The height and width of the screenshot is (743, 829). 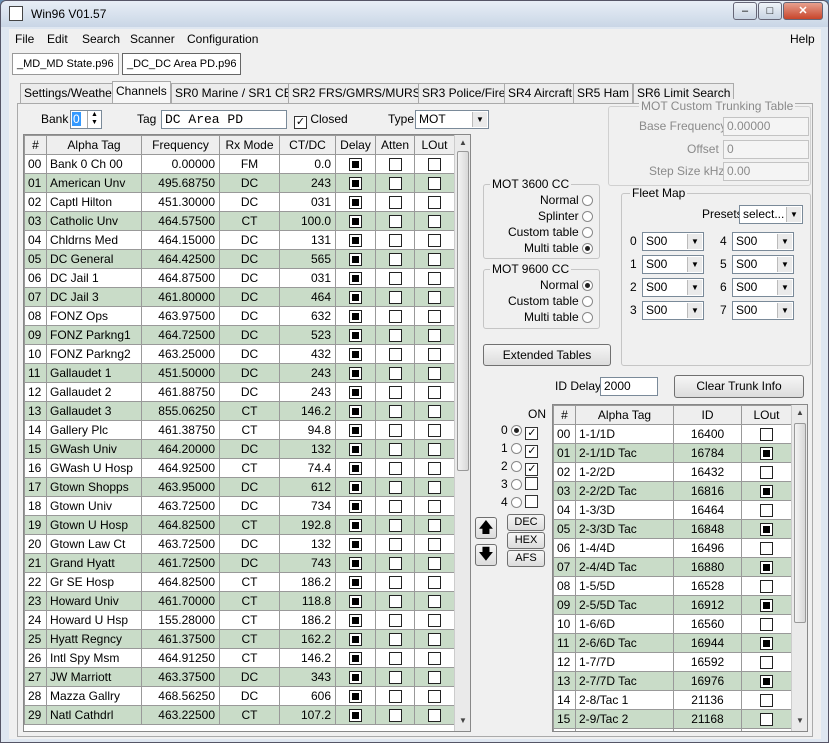 What do you see at coordinates (94, 411) in the screenshot?
I see `channel-alpha-tag: Gallaudet 3` at bounding box center [94, 411].